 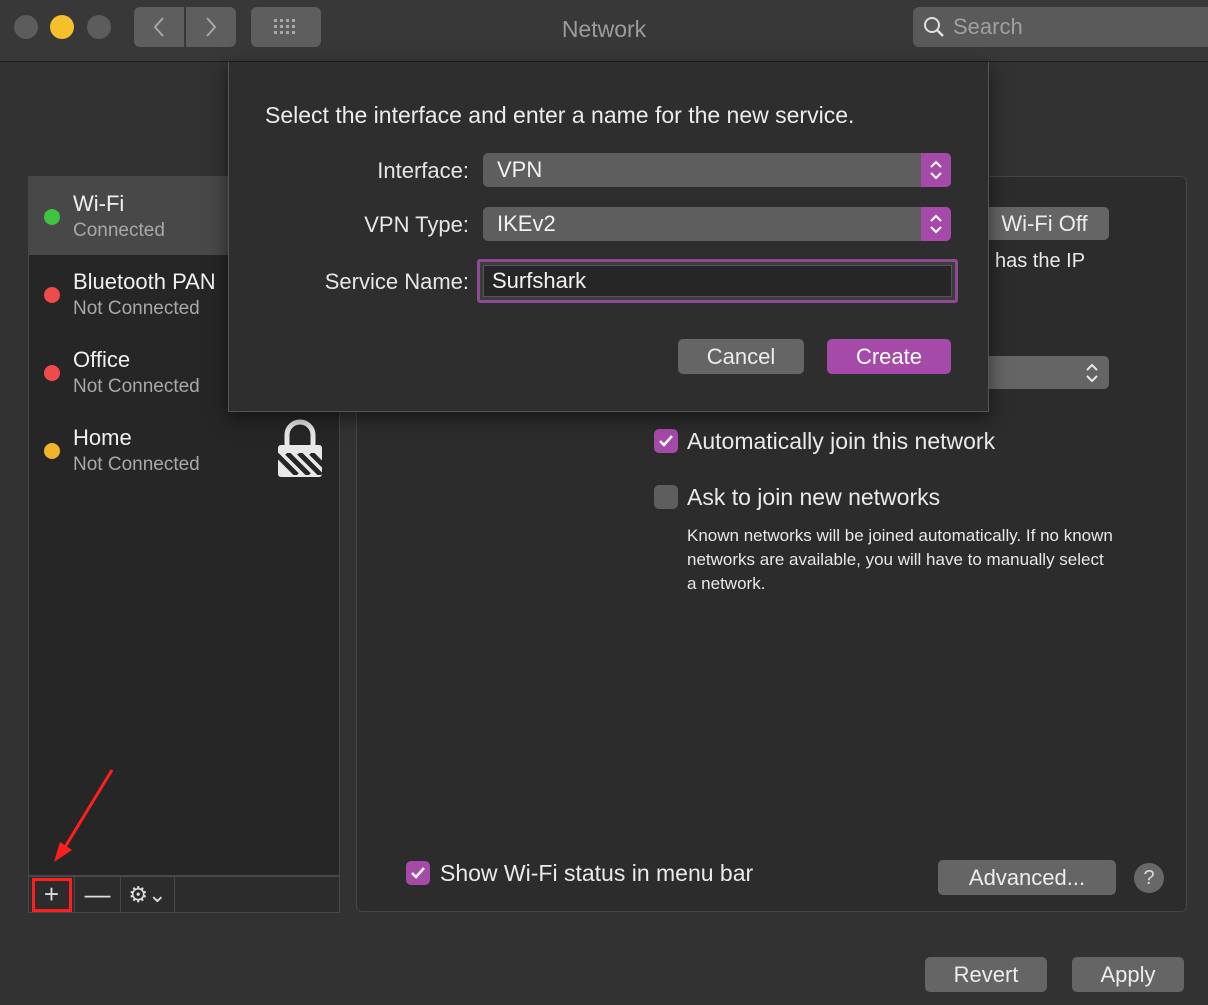 I want to click on apply-button: Apply, so click(x=1128, y=974).